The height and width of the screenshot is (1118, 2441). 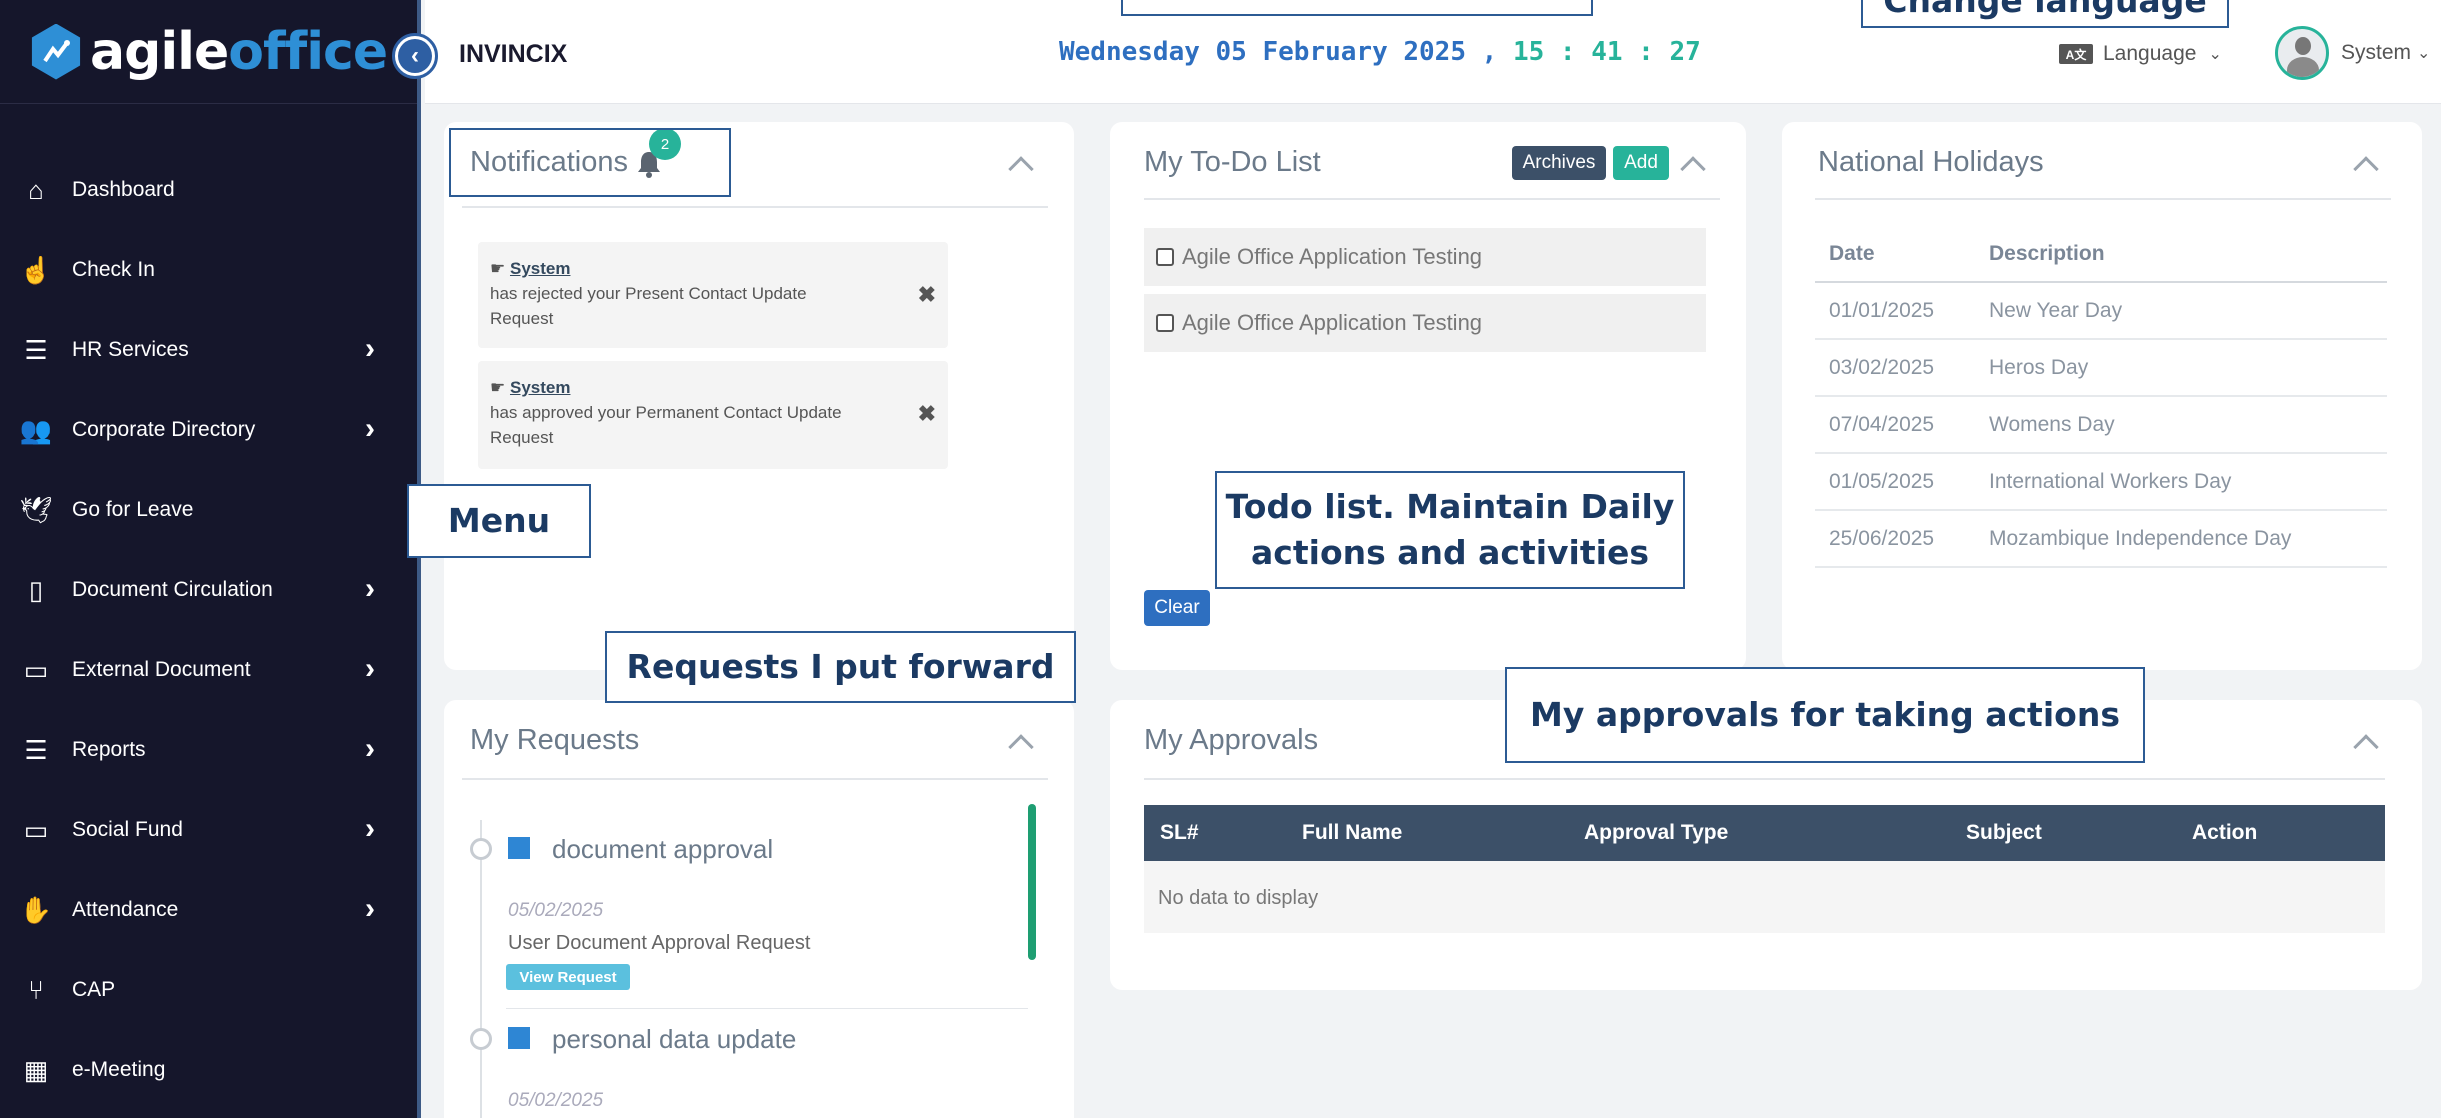 I want to click on requests-title: My Requests, so click(x=555, y=740).